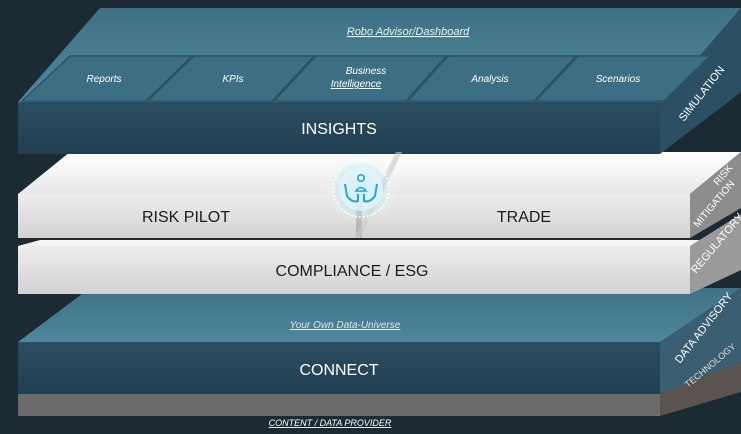  Describe the element at coordinates (524, 217) in the screenshot. I see `trade-label: TRADE` at that location.